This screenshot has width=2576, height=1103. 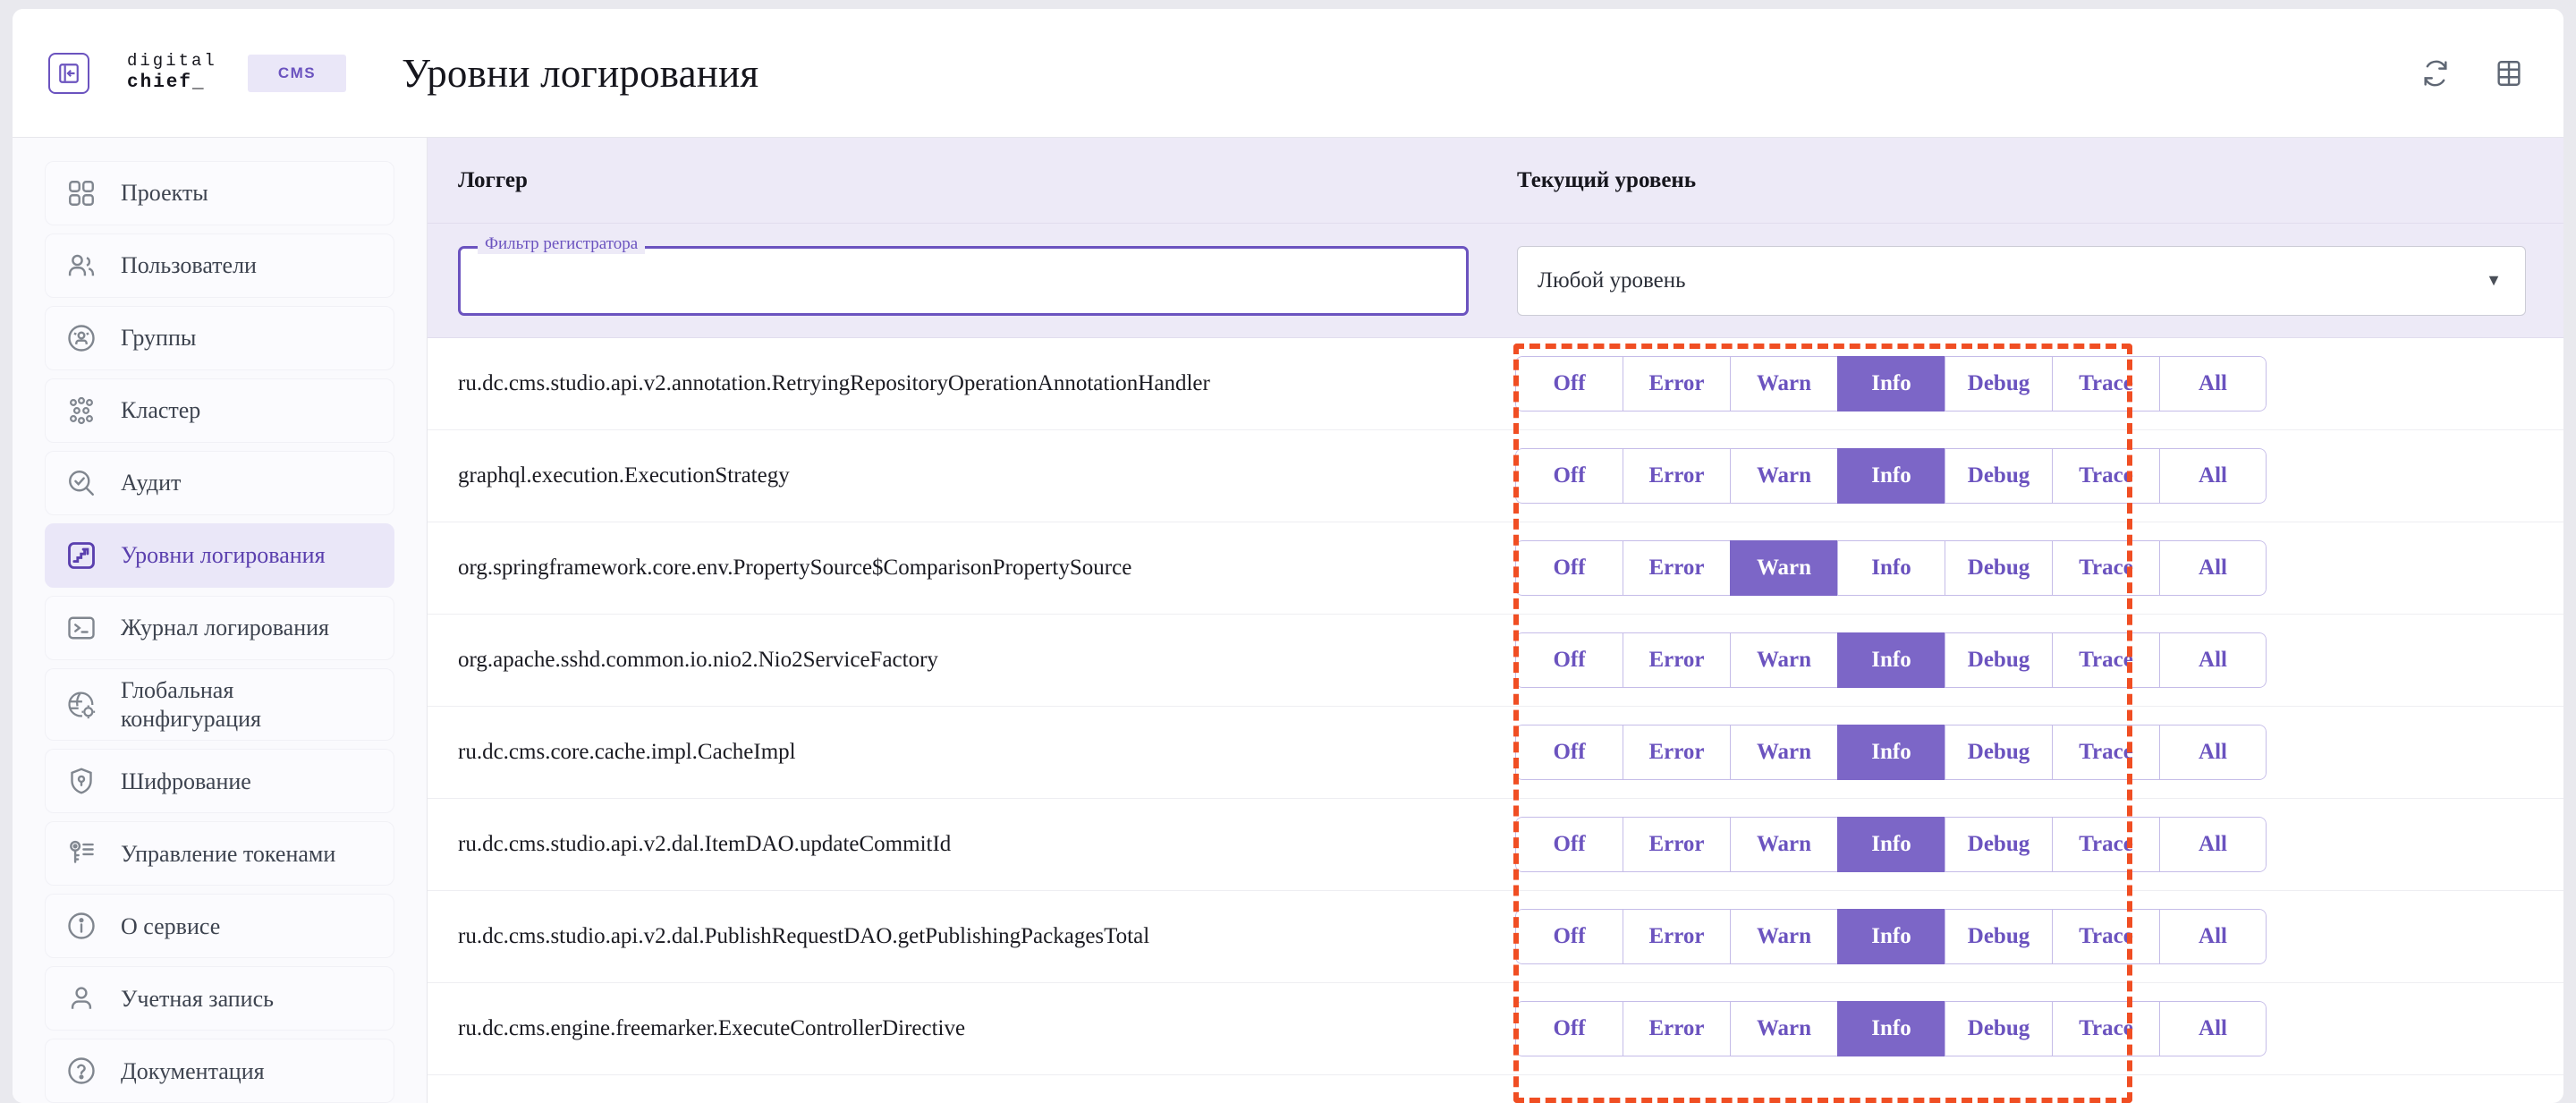 What do you see at coordinates (219, 854) in the screenshot?
I see `sidebar-item-upravlenie-tokenami: Управление токенами` at bounding box center [219, 854].